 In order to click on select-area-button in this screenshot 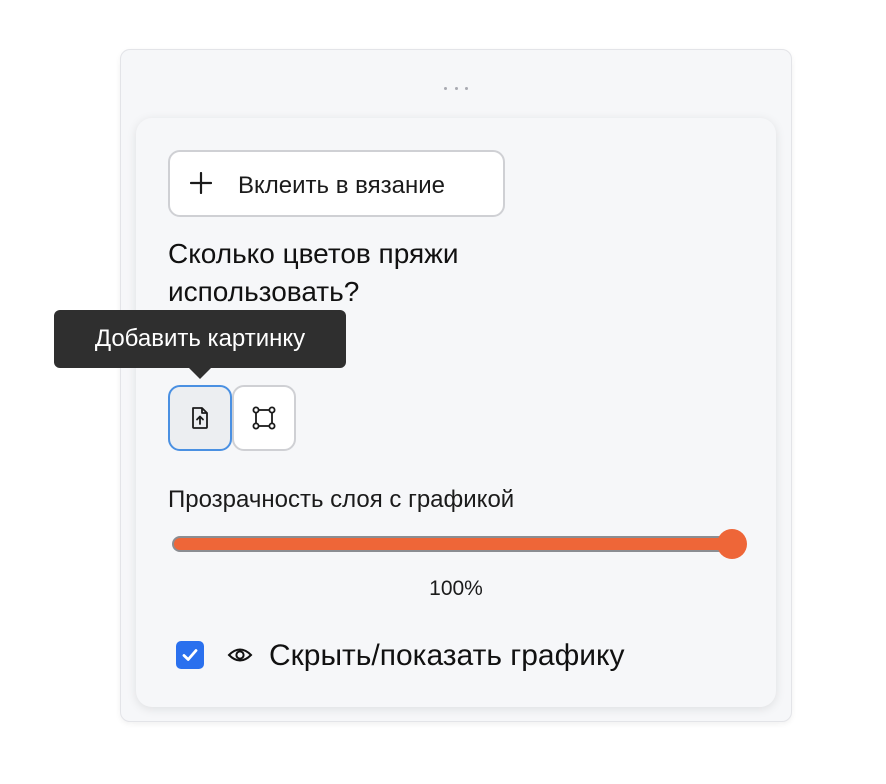, I will do `click(264, 418)`.